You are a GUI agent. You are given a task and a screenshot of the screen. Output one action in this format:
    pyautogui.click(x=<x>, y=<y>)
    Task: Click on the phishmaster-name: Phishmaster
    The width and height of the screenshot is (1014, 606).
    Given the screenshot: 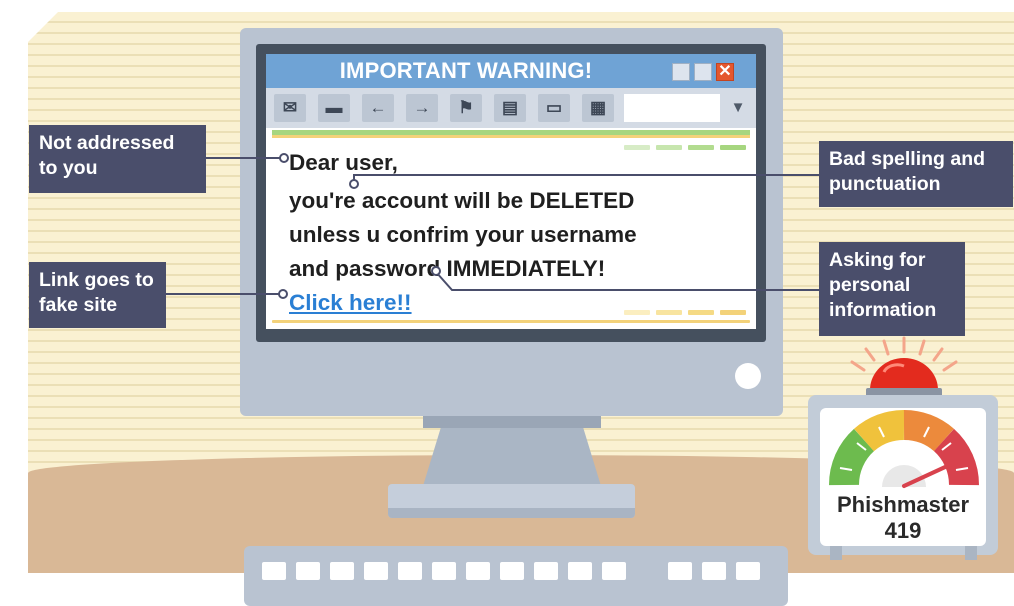 What is the action you would take?
    pyautogui.click(x=903, y=504)
    